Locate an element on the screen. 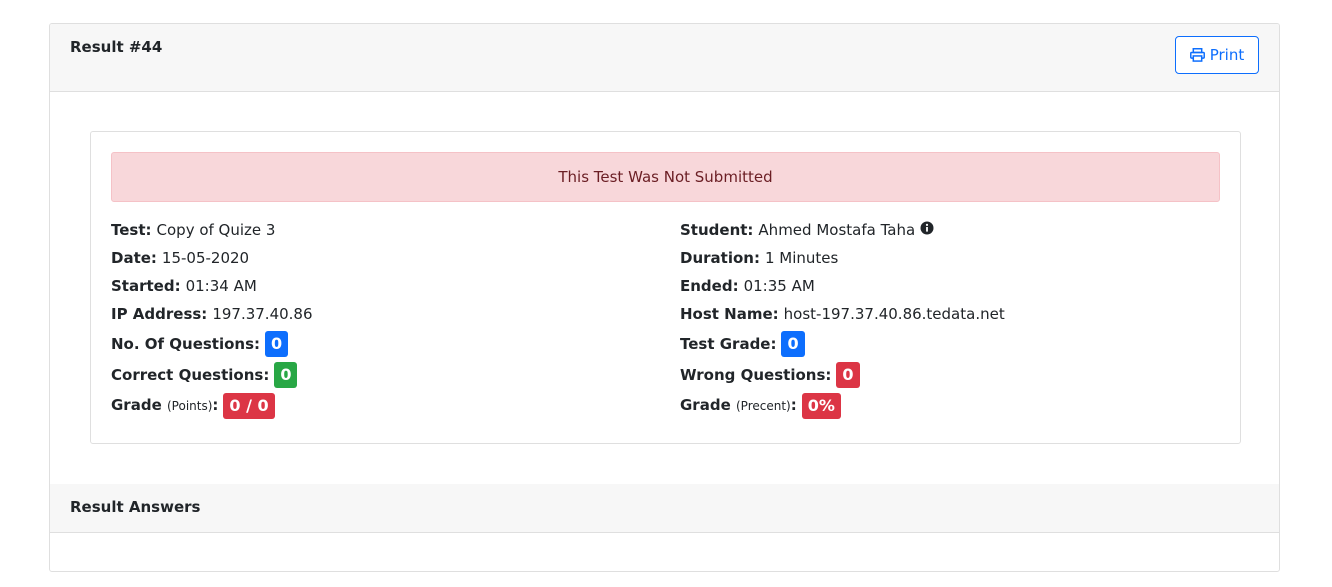 The image size is (1332, 587). test-grade-row: Test Grade: 0 is located at coordinates (842, 343).